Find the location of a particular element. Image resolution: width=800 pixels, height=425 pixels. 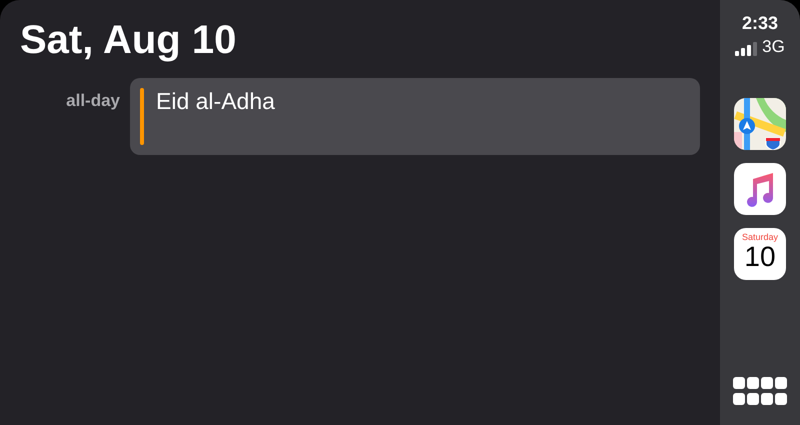

event-card: Eid al-Adha is located at coordinates (415, 116).